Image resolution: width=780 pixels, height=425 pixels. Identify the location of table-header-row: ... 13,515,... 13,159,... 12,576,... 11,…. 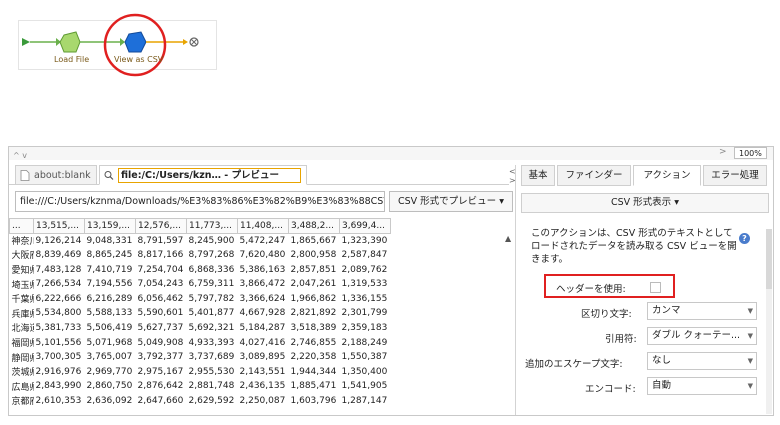
(200, 226).